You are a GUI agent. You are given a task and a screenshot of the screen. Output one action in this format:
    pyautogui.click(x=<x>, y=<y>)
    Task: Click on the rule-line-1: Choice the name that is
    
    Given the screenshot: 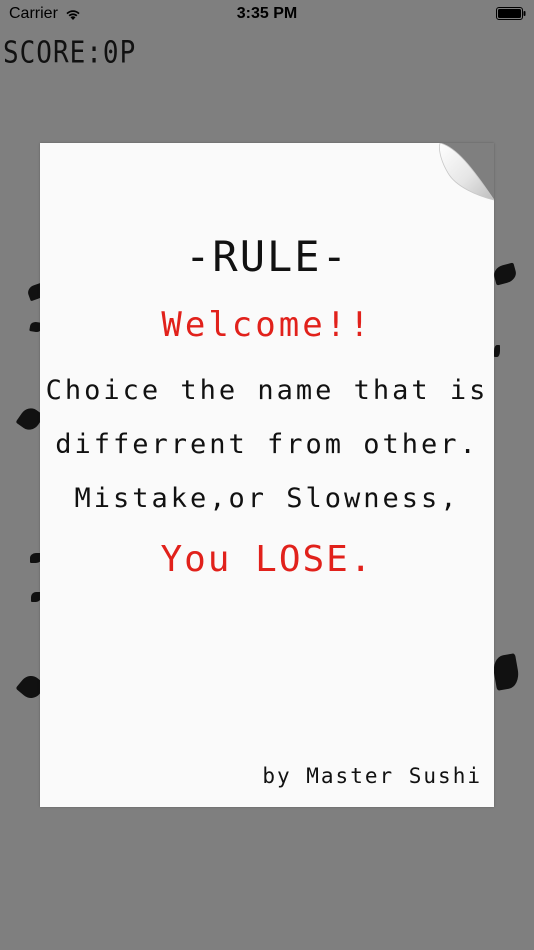 What is the action you would take?
    pyautogui.click(x=267, y=390)
    